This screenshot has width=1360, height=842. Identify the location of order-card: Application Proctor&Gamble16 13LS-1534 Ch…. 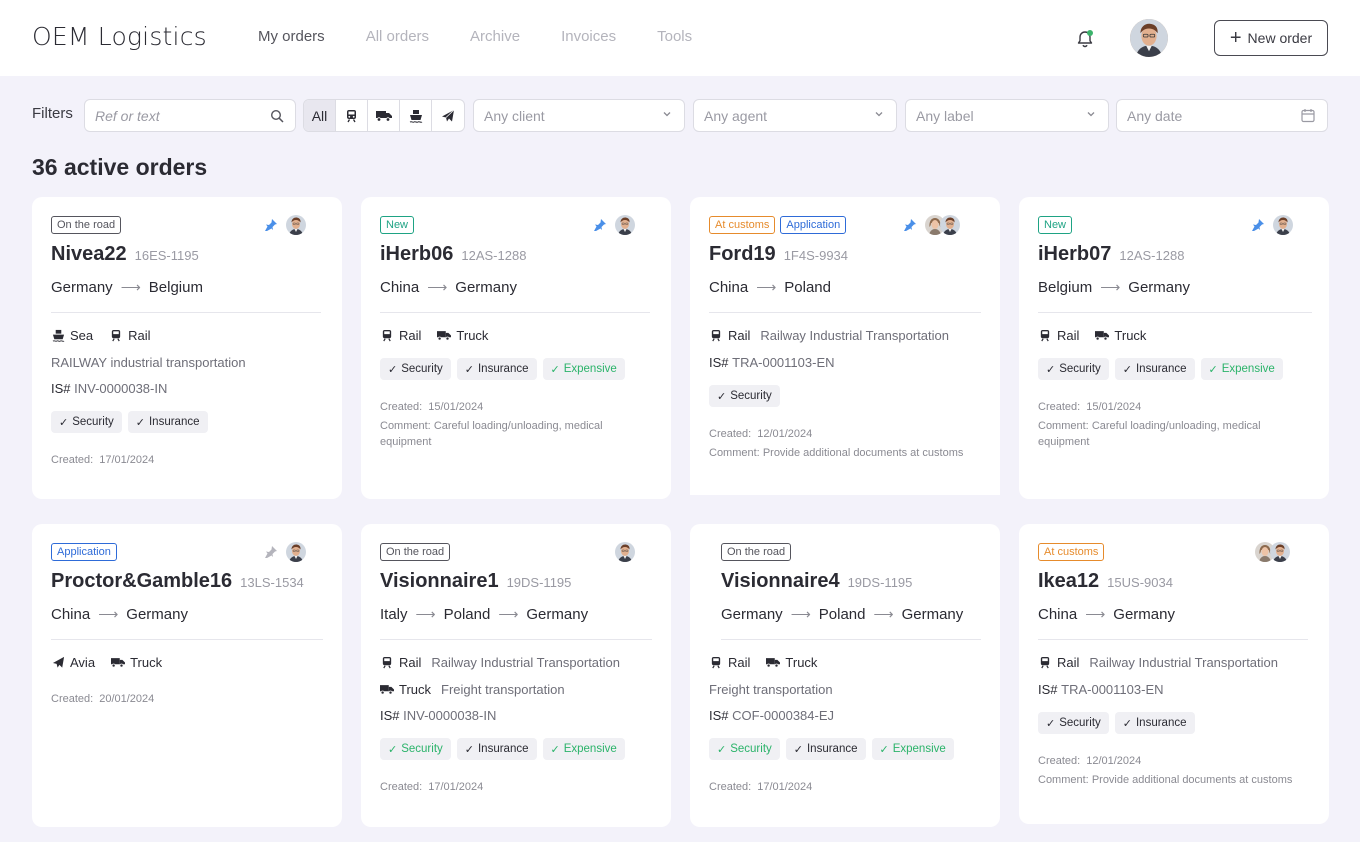
(187, 675).